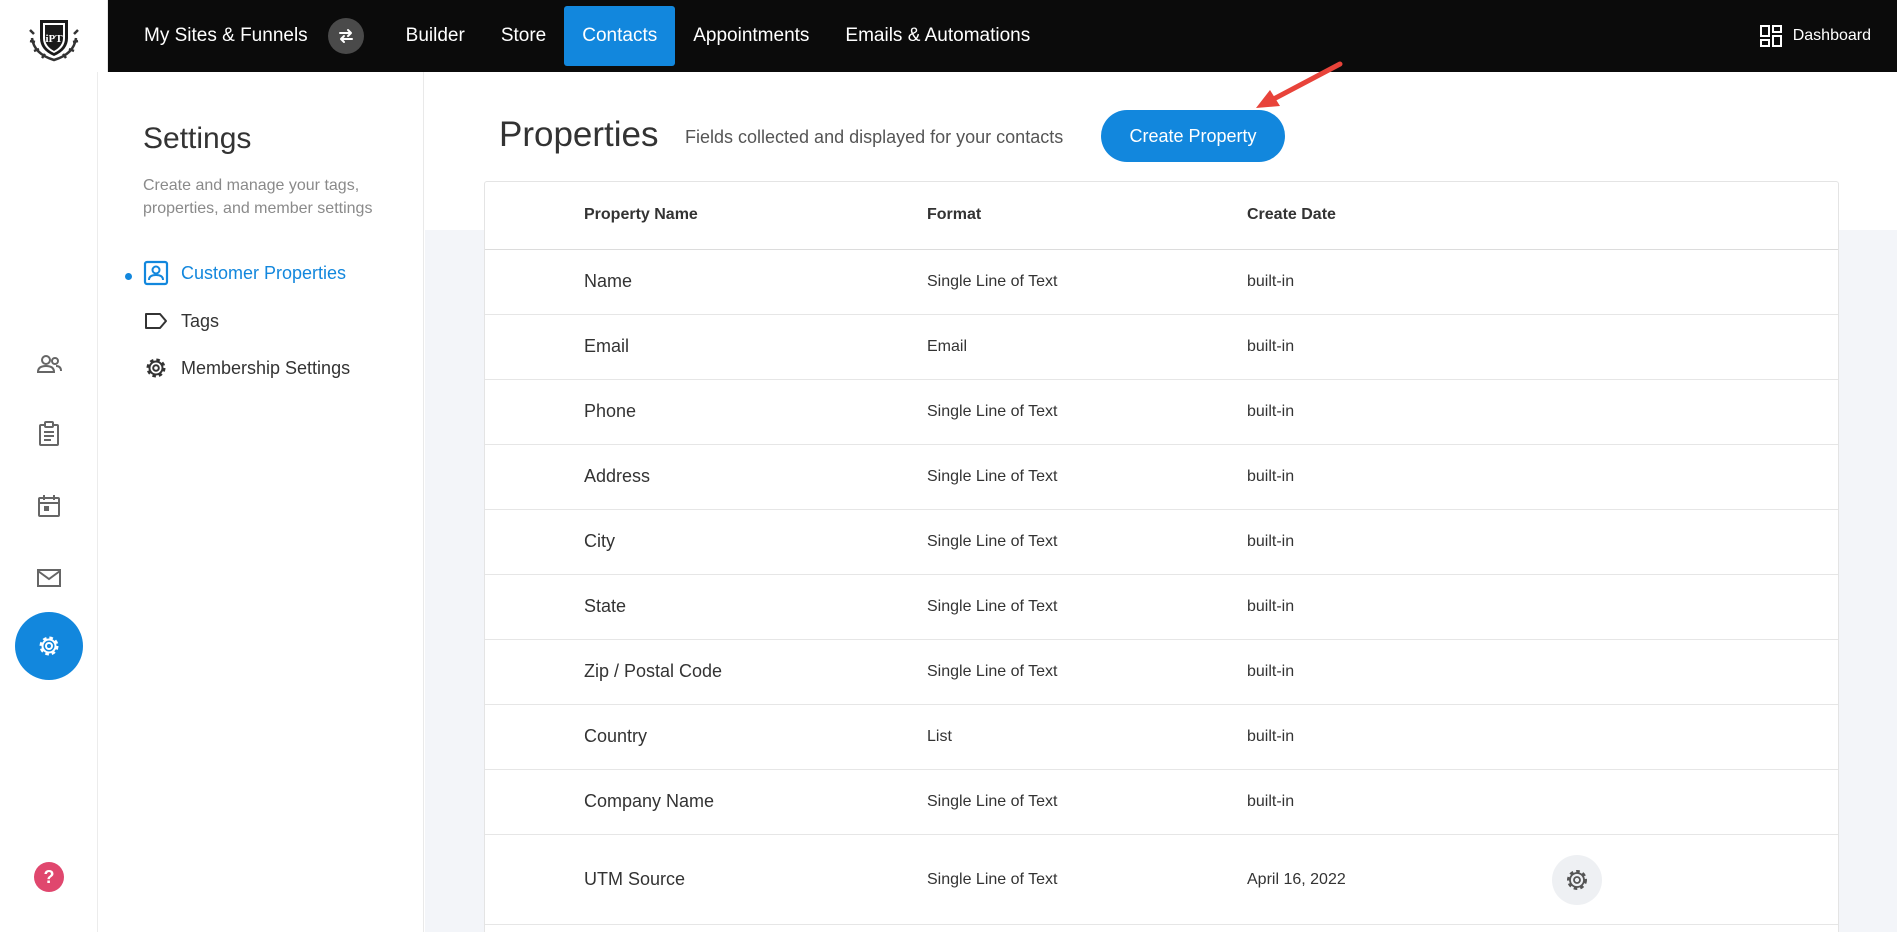 This screenshot has height=932, width=1897. Describe the element at coordinates (1161, 412) in the screenshot. I see `table-row: Phone Single Line of Text built-in` at that location.